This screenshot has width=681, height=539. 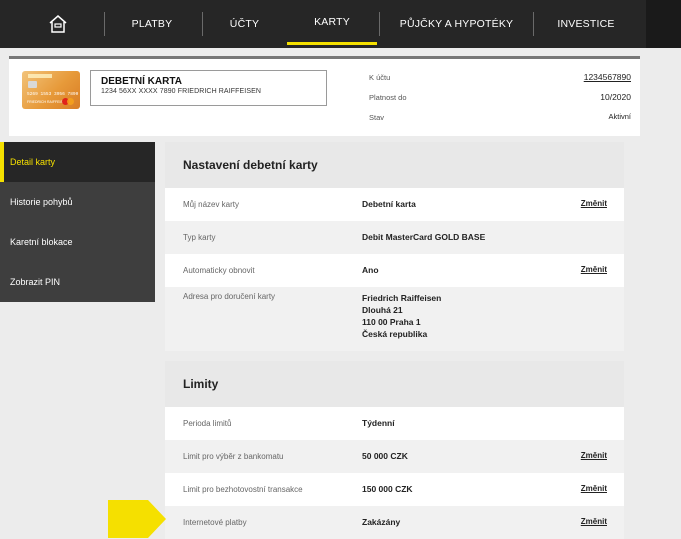 I want to click on row-value: Debetní karta, so click(x=389, y=204).